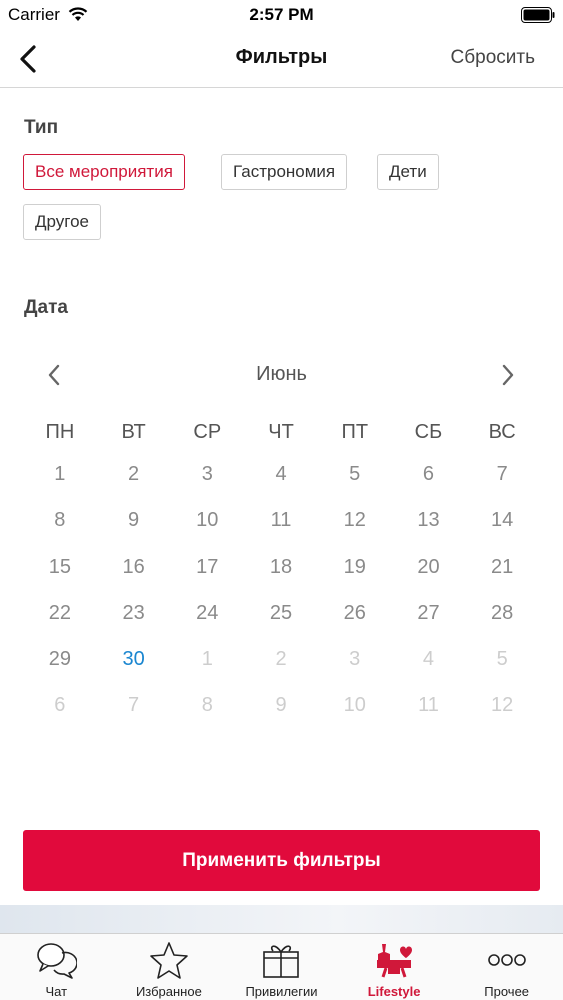 The width and height of the screenshot is (563, 1000). Describe the element at coordinates (62, 222) in the screenshot. I see `chip-other: Другое` at that location.